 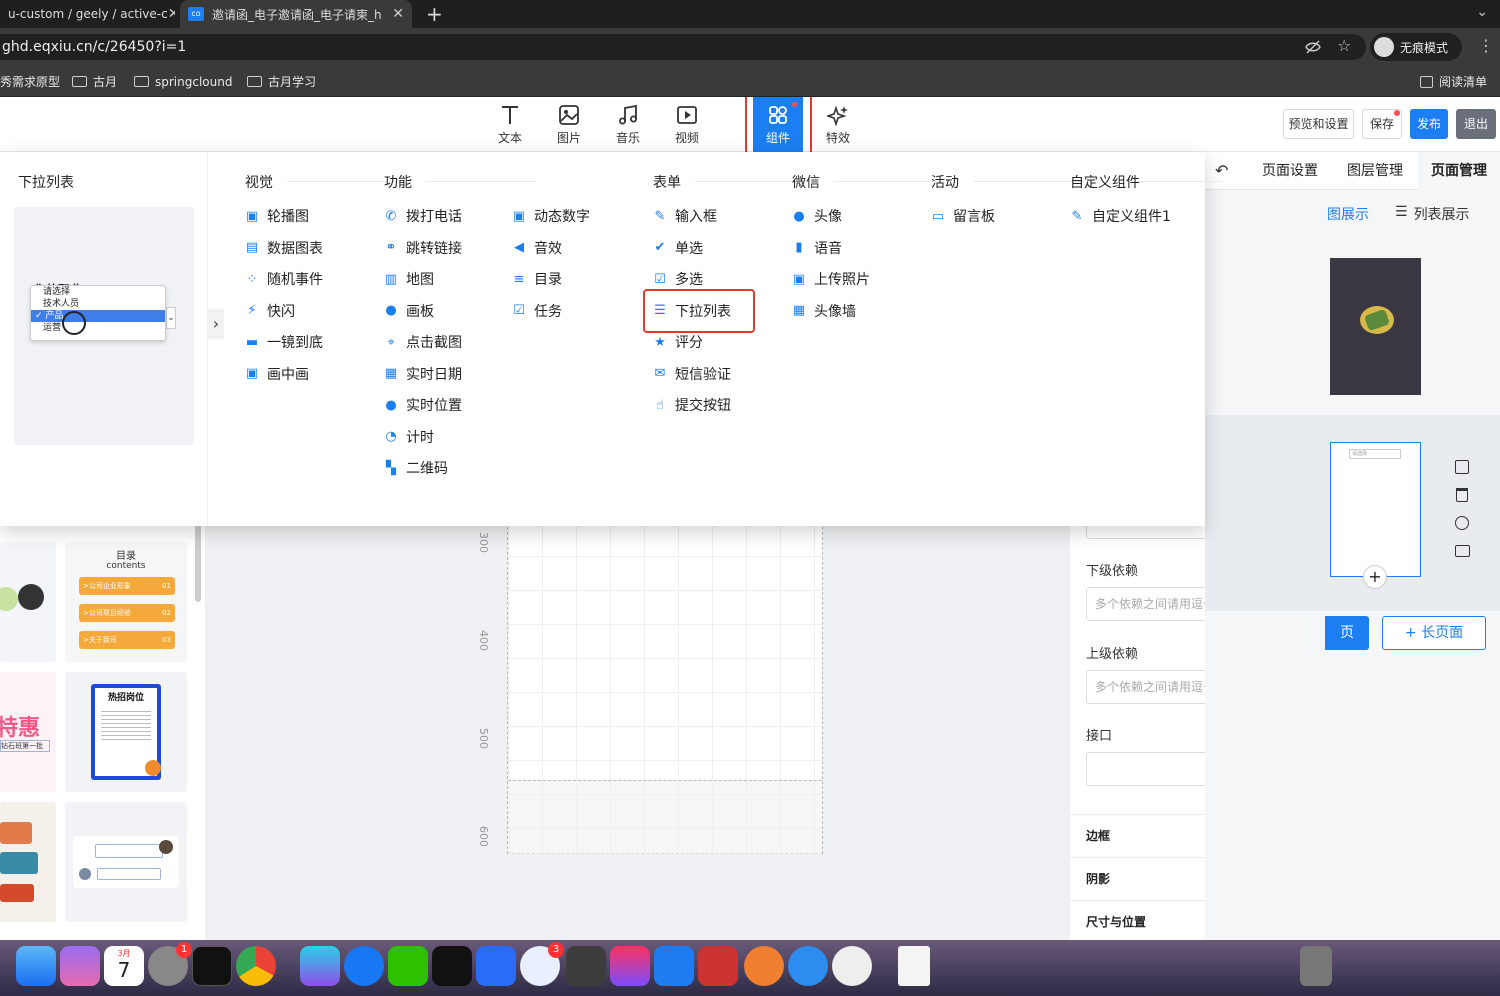 I want to click on activity-monitor-icon, so click(x=452, y=966).